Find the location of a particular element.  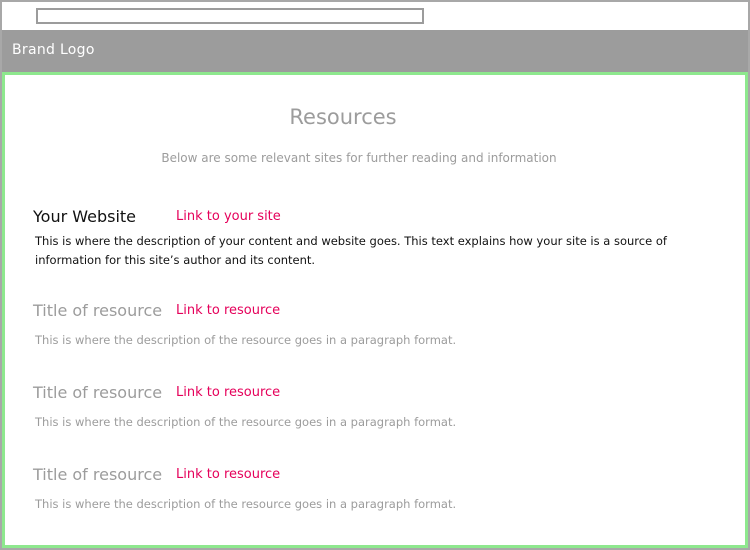

browser-toolbar is located at coordinates (375, 16).